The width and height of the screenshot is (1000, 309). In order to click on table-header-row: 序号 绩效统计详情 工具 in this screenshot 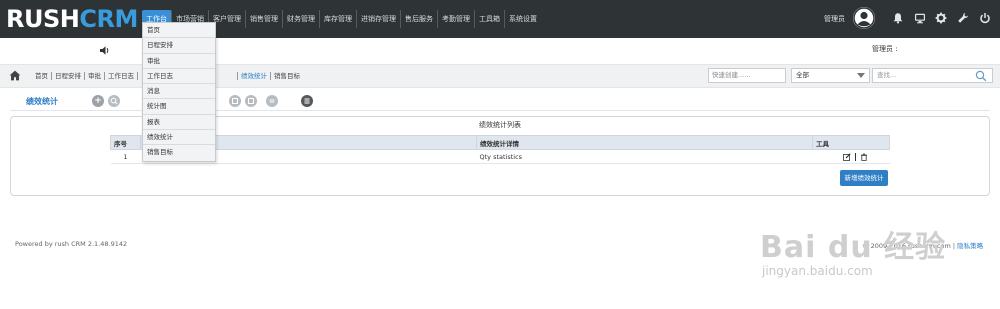, I will do `click(500, 142)`.